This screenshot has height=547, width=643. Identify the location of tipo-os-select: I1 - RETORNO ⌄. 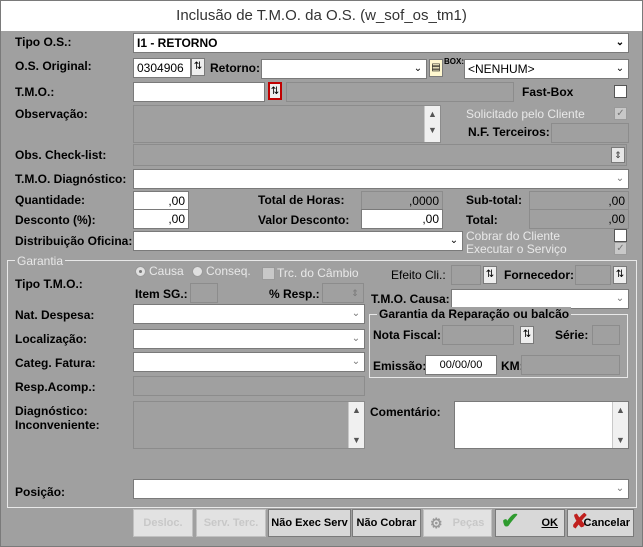
(381, 43).